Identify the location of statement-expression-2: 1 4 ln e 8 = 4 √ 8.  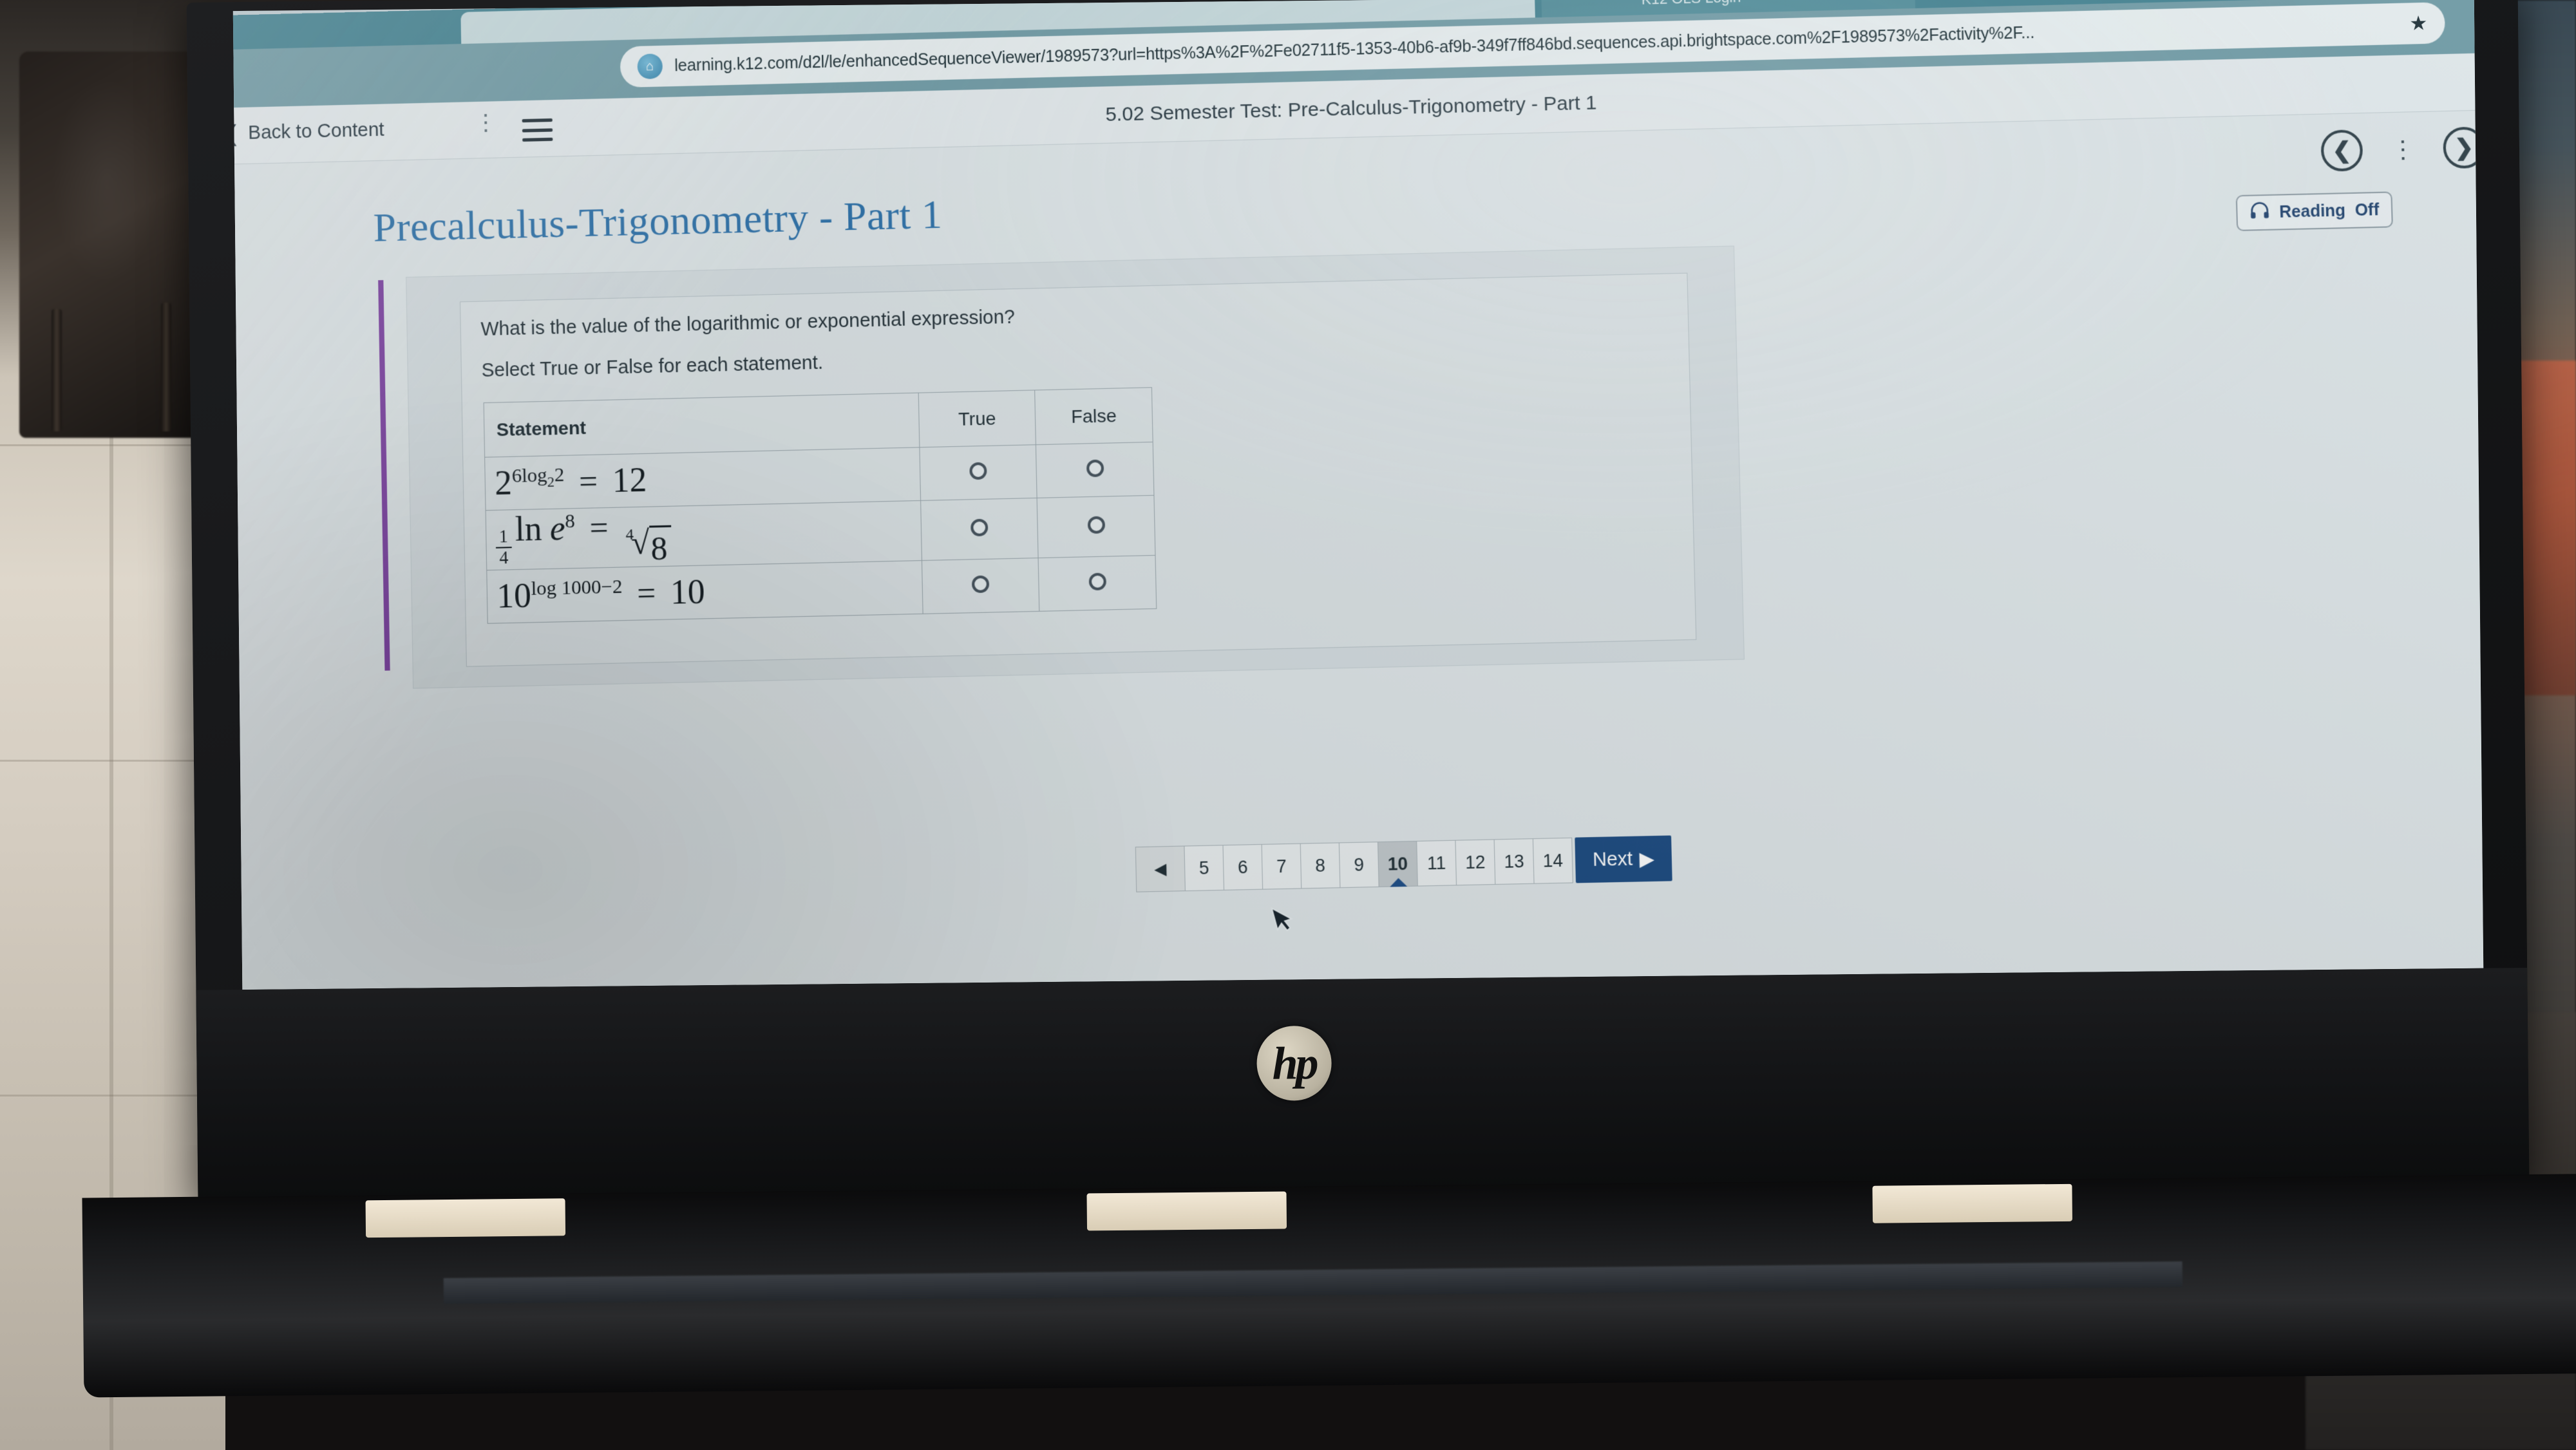
(704, 535).